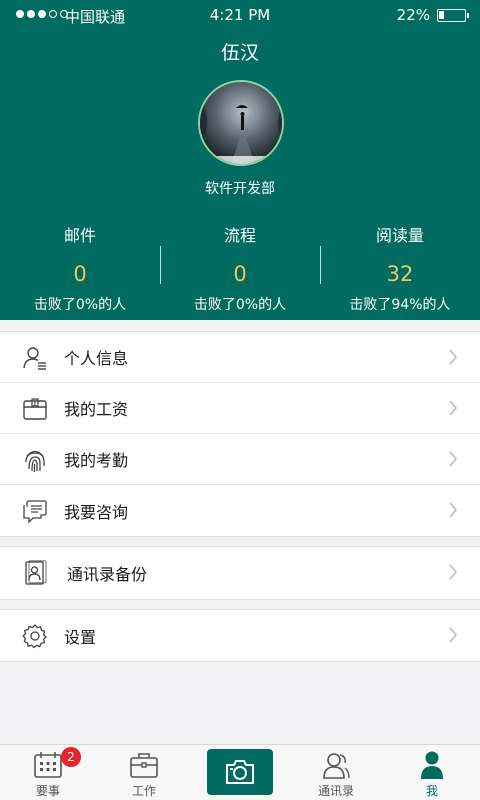  I want to click on menu-item-personal-info: 个人信息, so click(240, 357).